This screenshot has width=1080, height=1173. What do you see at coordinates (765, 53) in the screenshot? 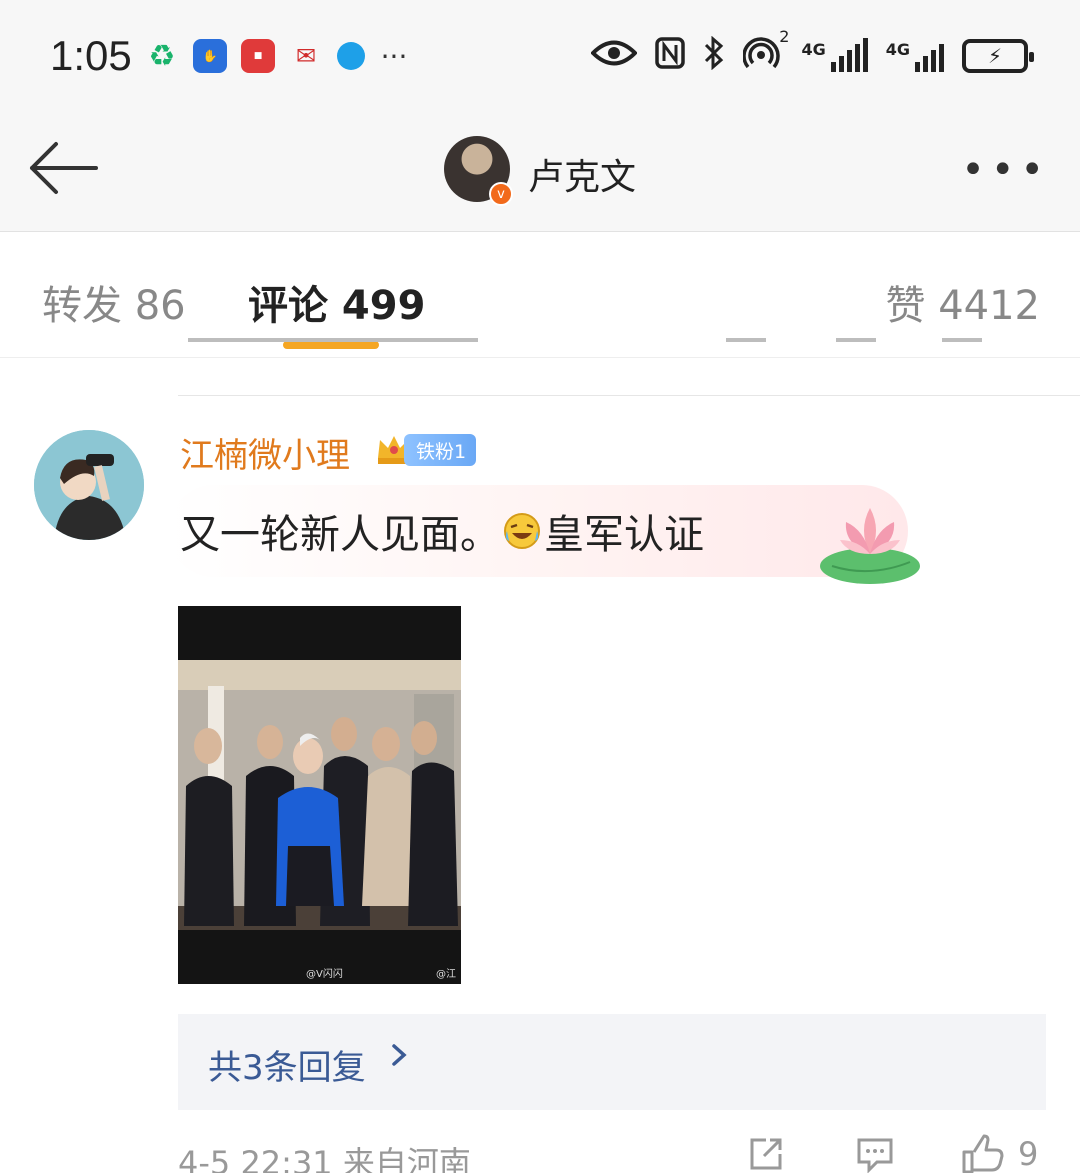
I see `hotspot-icon: 2` at bounding box center [765, 53].